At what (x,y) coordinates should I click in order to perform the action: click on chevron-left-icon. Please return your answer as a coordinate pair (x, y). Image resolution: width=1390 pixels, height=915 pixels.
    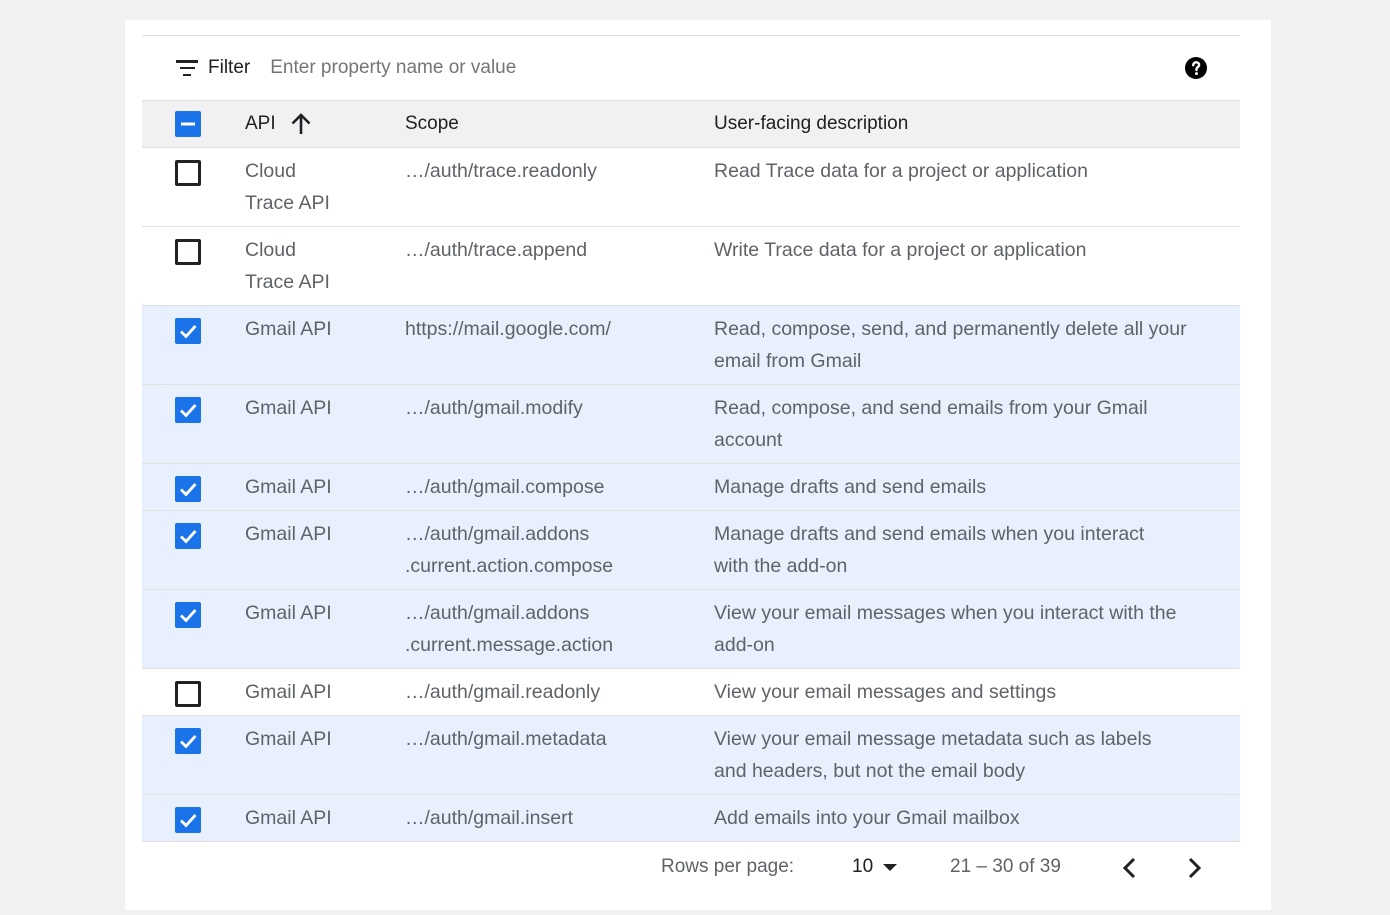
    Looking at the image, I should click on (1130, 868).